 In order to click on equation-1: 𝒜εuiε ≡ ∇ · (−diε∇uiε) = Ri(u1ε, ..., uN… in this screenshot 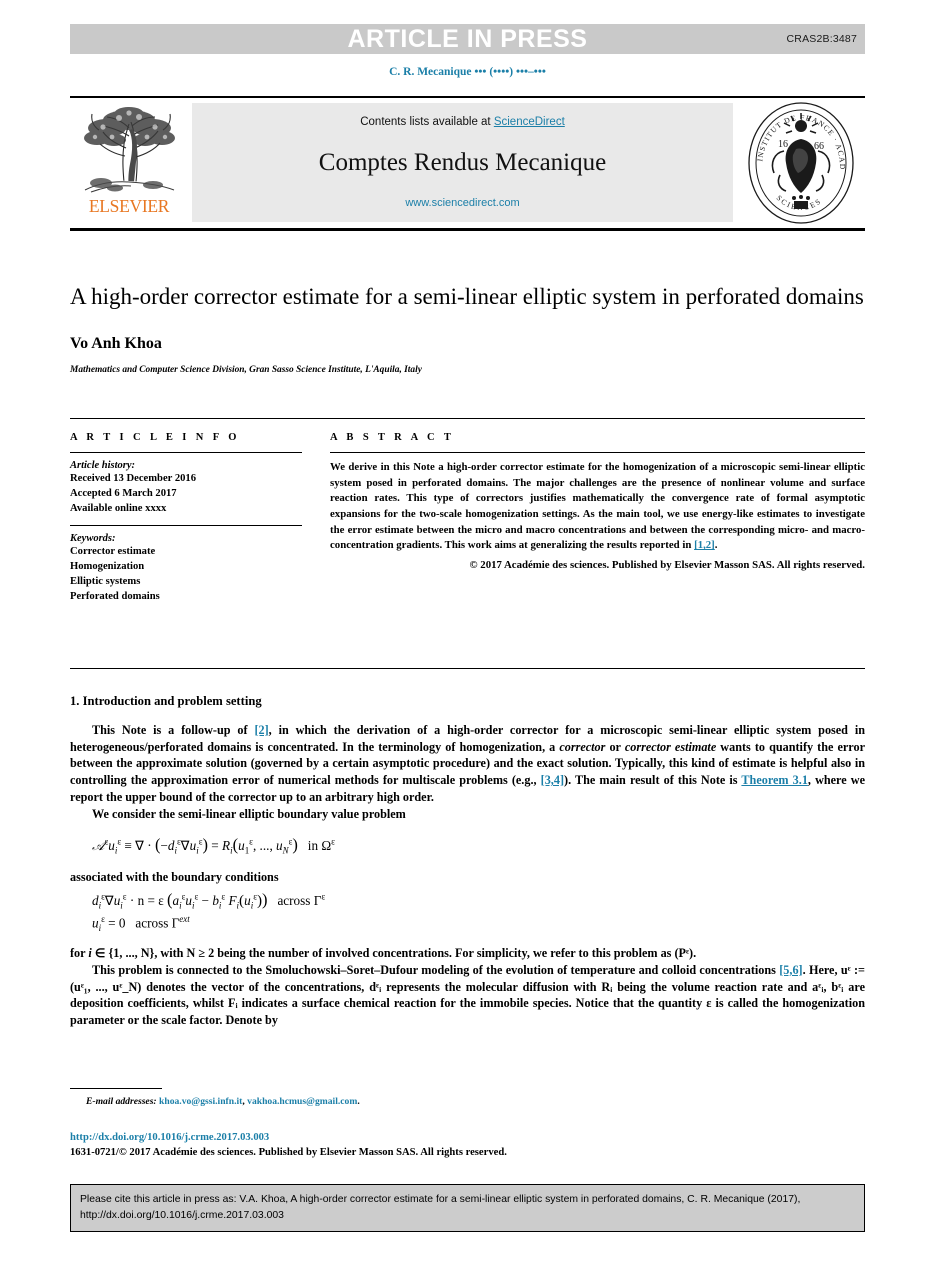, I will do `click(213, 845)`.